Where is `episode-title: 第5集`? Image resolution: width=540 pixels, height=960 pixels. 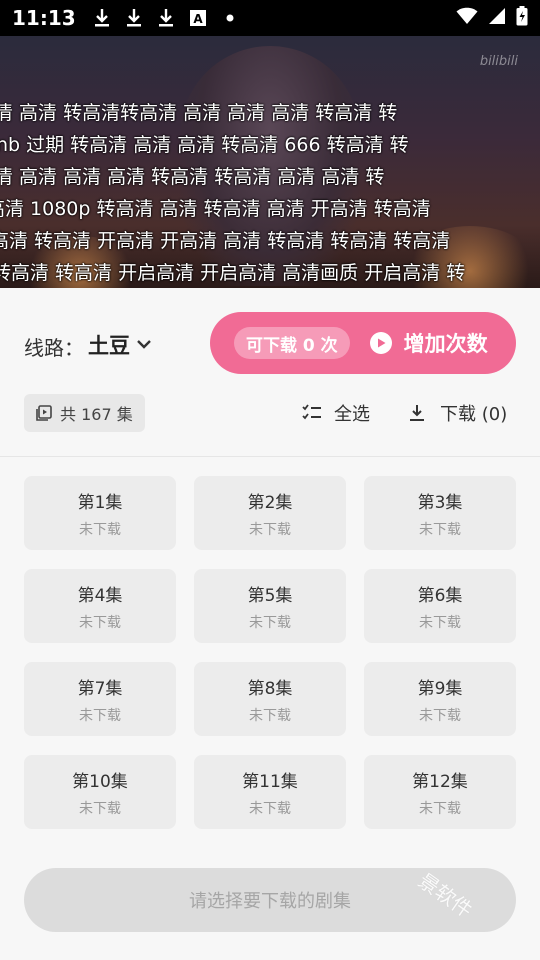 episode-title: 第5集 is located at coordinates (270, 595).